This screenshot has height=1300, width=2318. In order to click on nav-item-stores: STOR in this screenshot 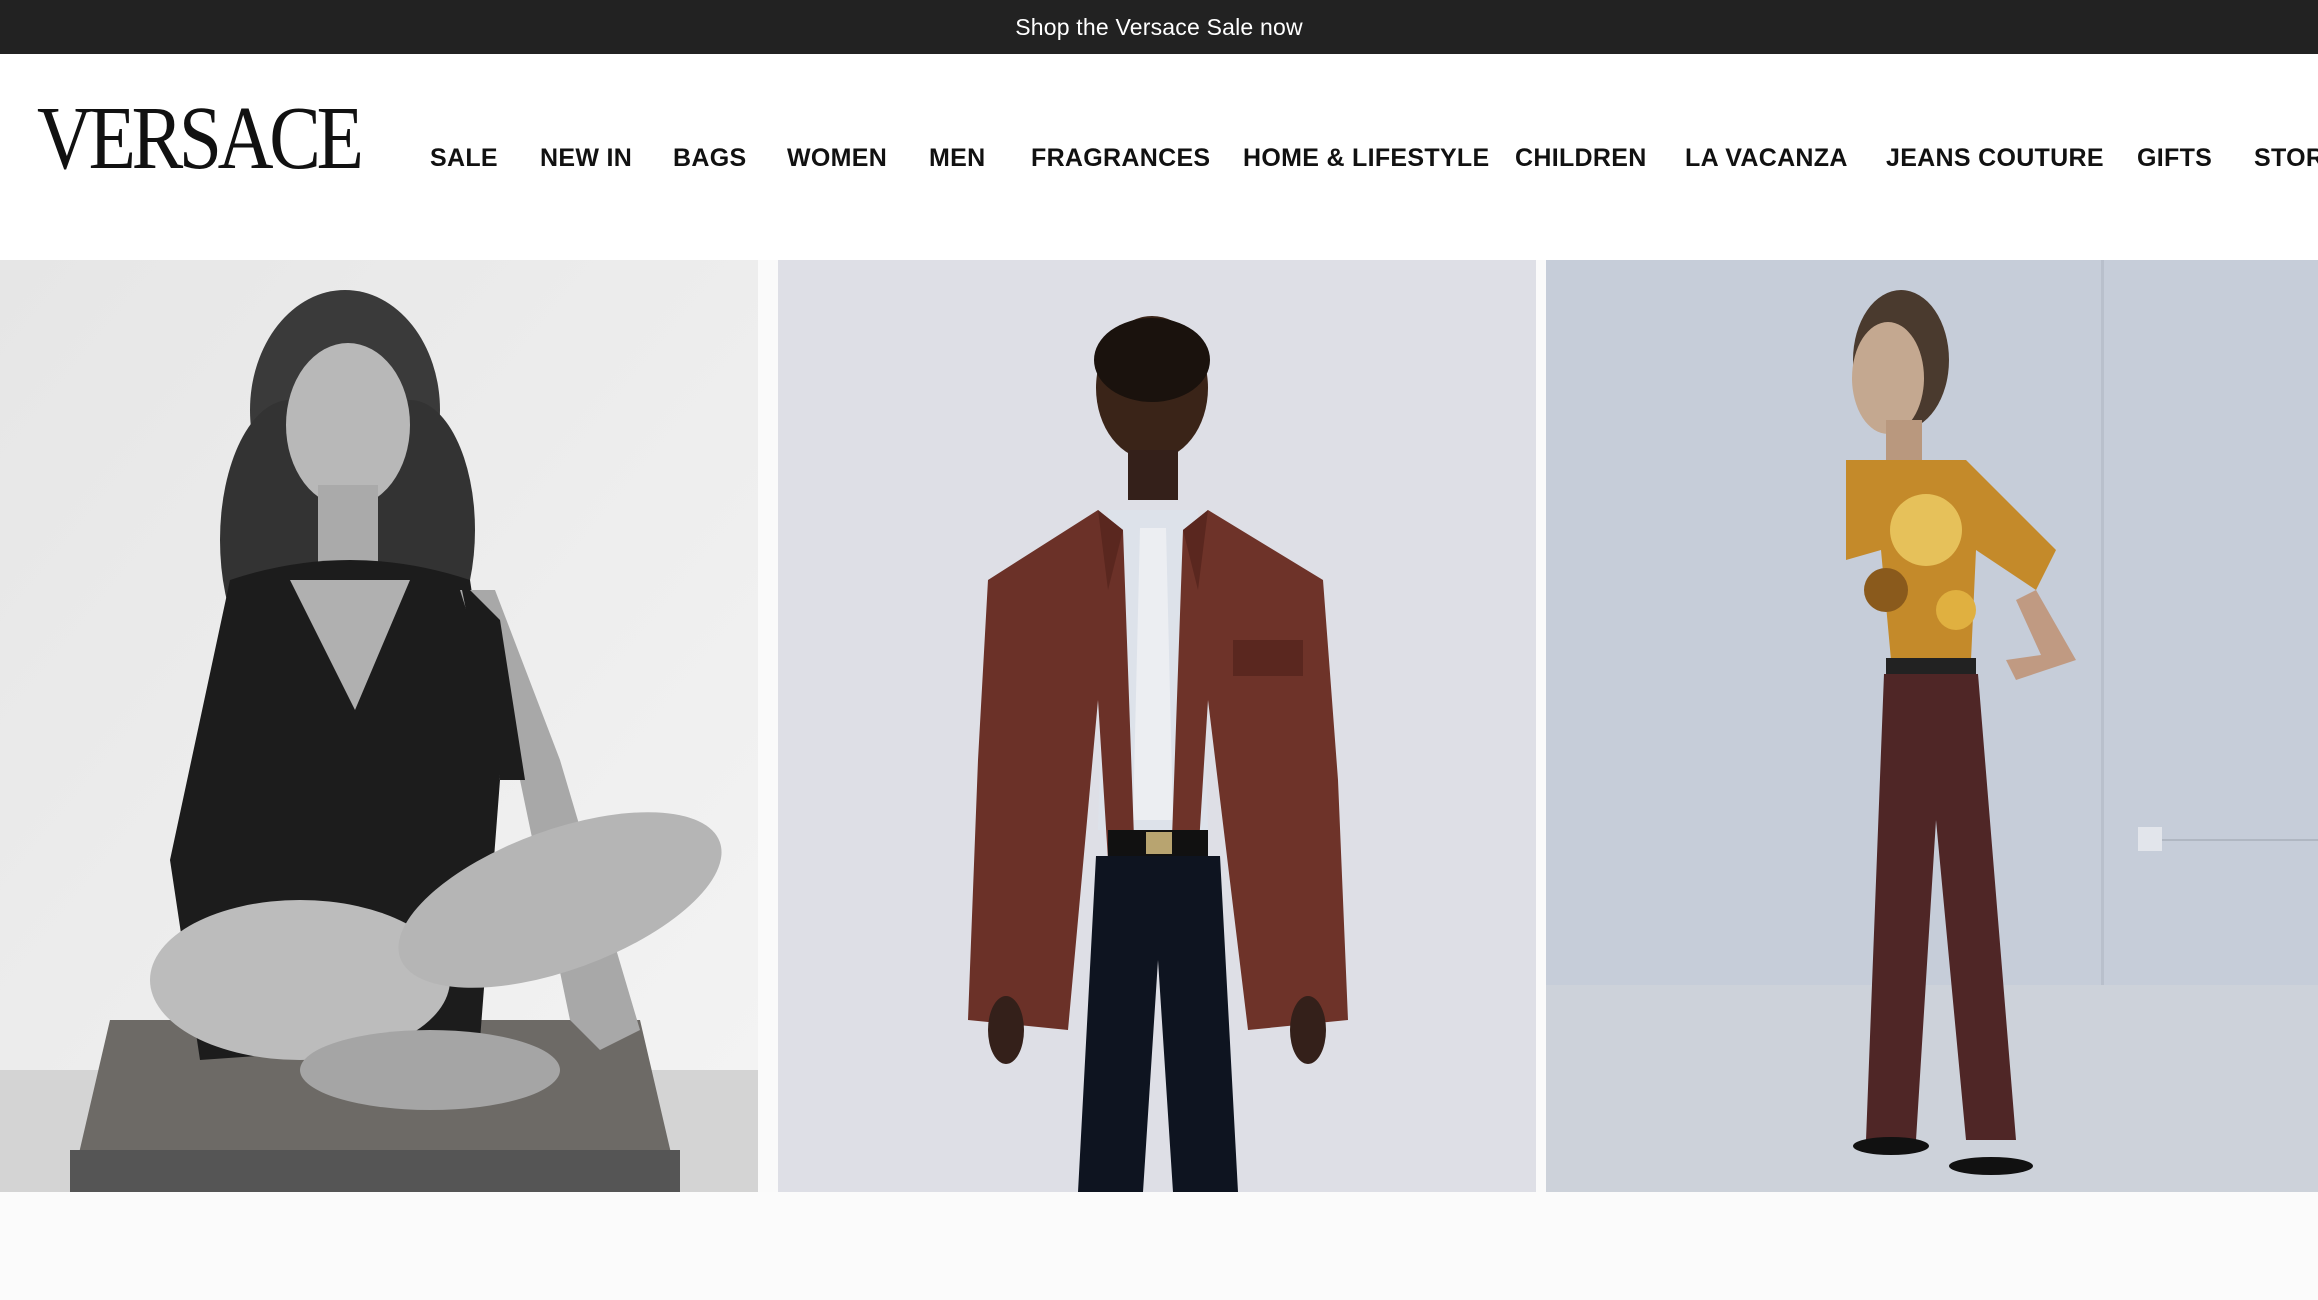, I will do `click(2286, 158)`.